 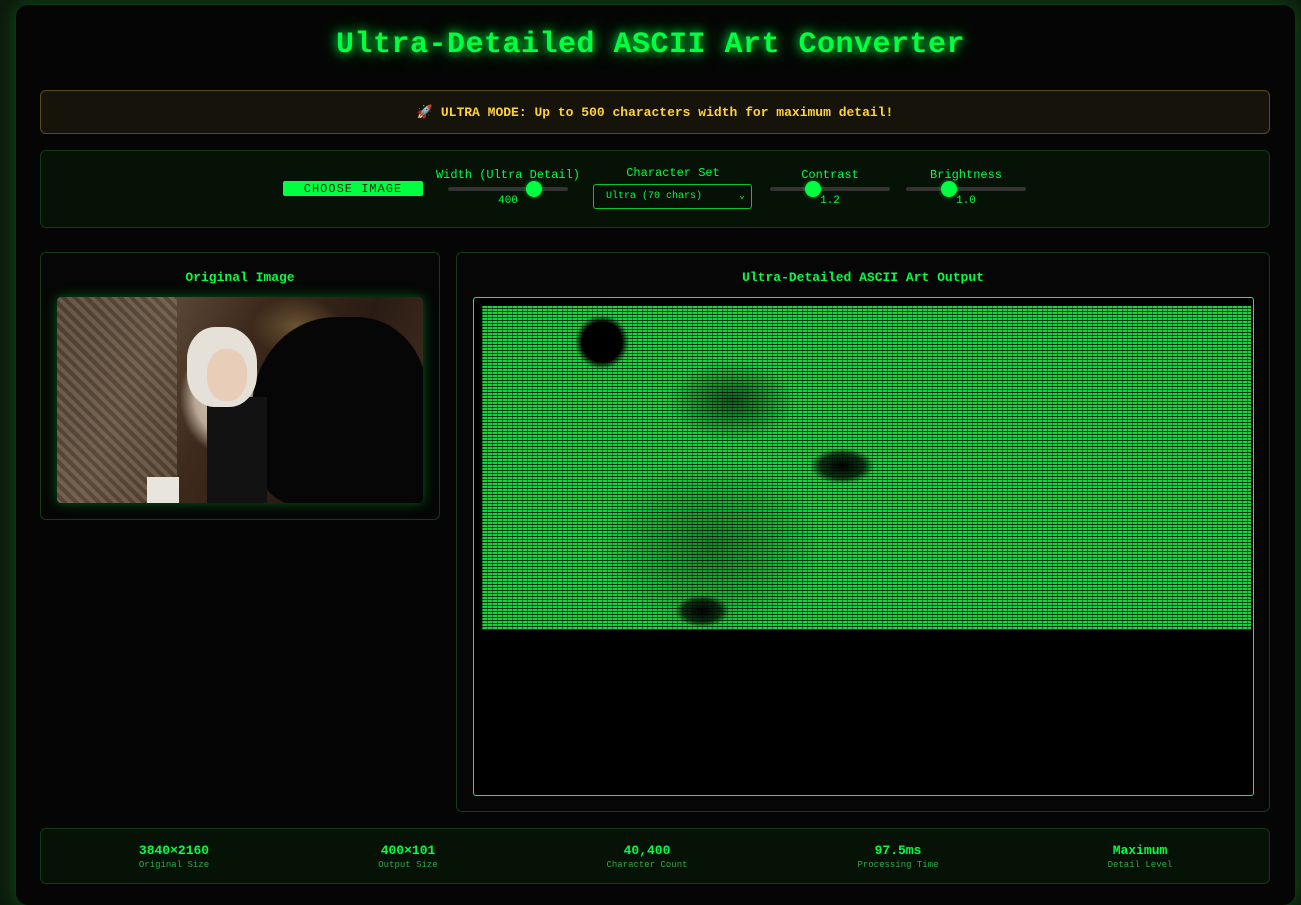 What do you see at coordinates (830, 189) in the screenshot?
I see `contrast-slider` at bounding box center [830, 189].